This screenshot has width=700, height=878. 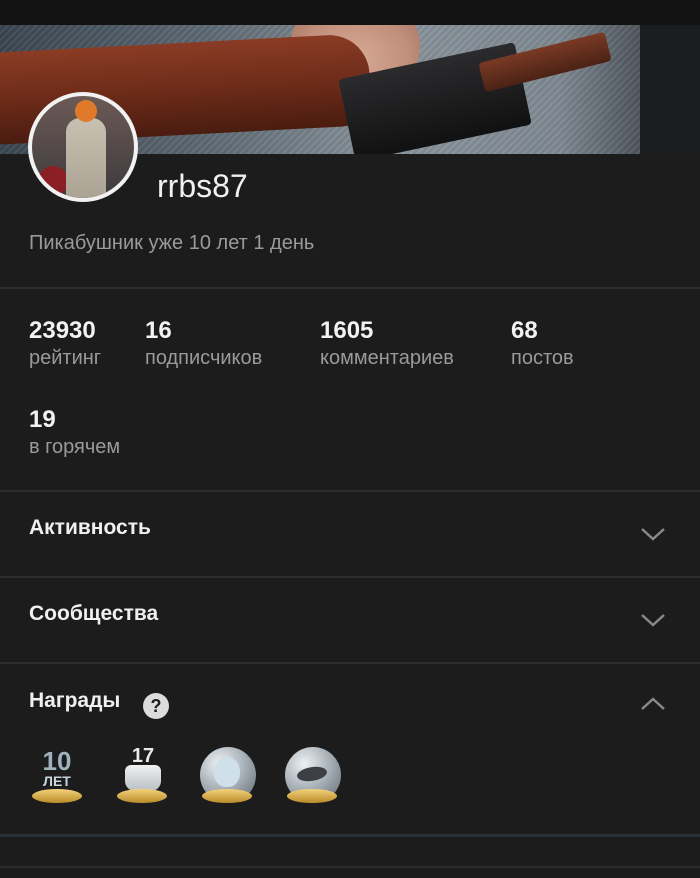 What do you see at coordinates (204, 358) in the screenshot?
I see `stat-label: подписчиков` at bounding box center [204, 358].